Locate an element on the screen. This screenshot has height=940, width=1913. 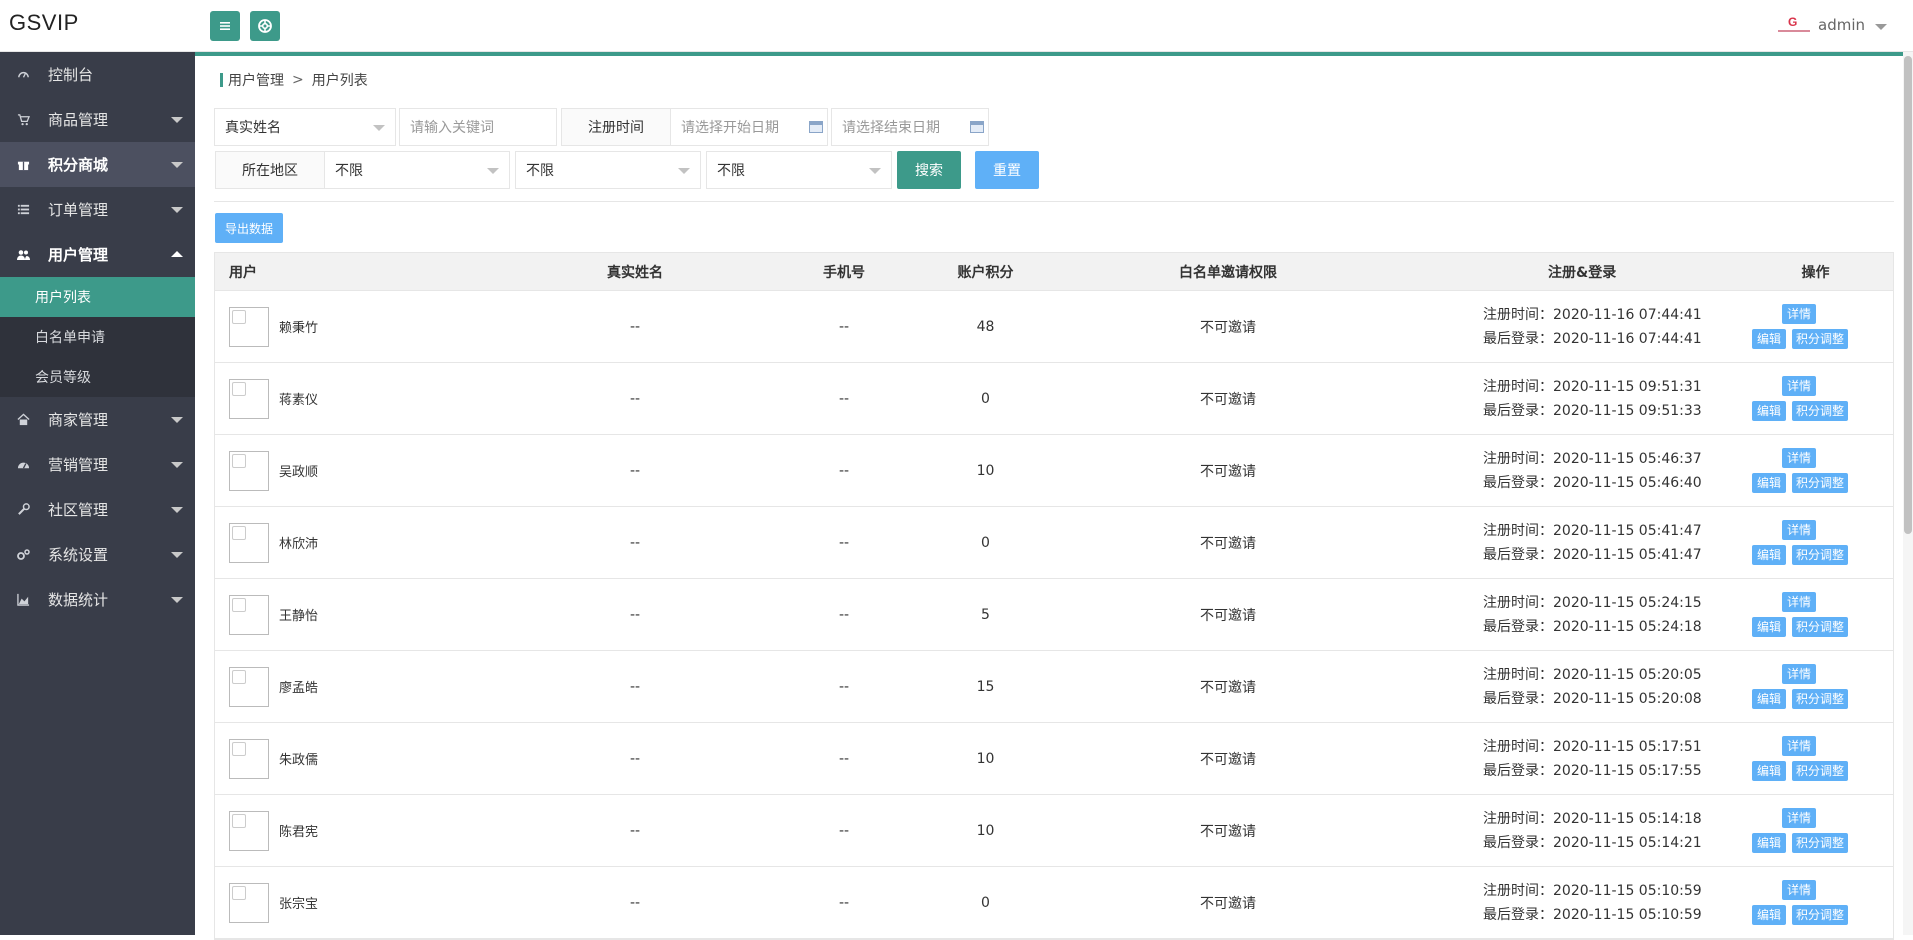
login-time-value: 2020-11-15 05:46:40 is located at coordinates (1627, 482).